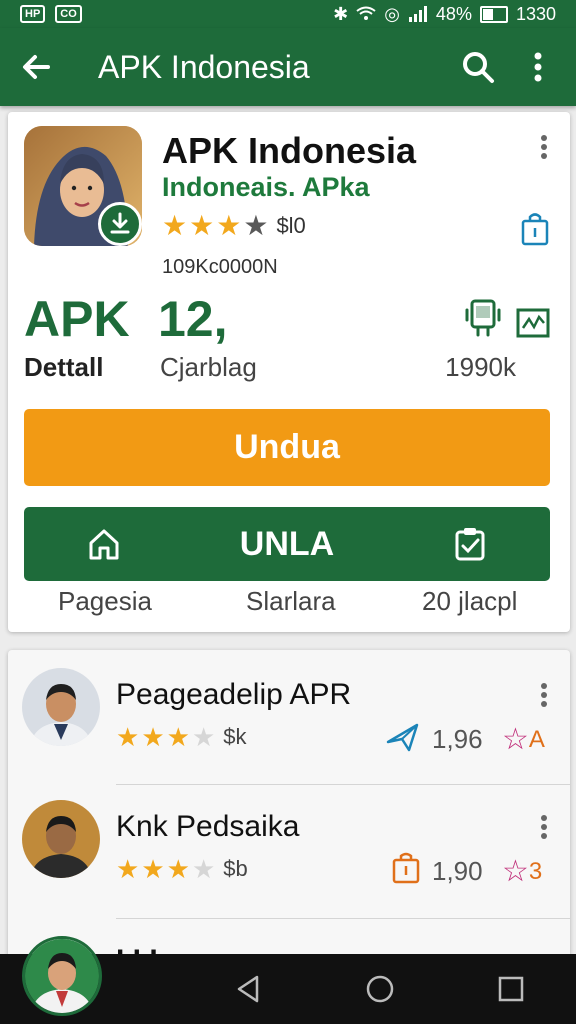  I want to click on nav-home-icon, so click(380, 989).